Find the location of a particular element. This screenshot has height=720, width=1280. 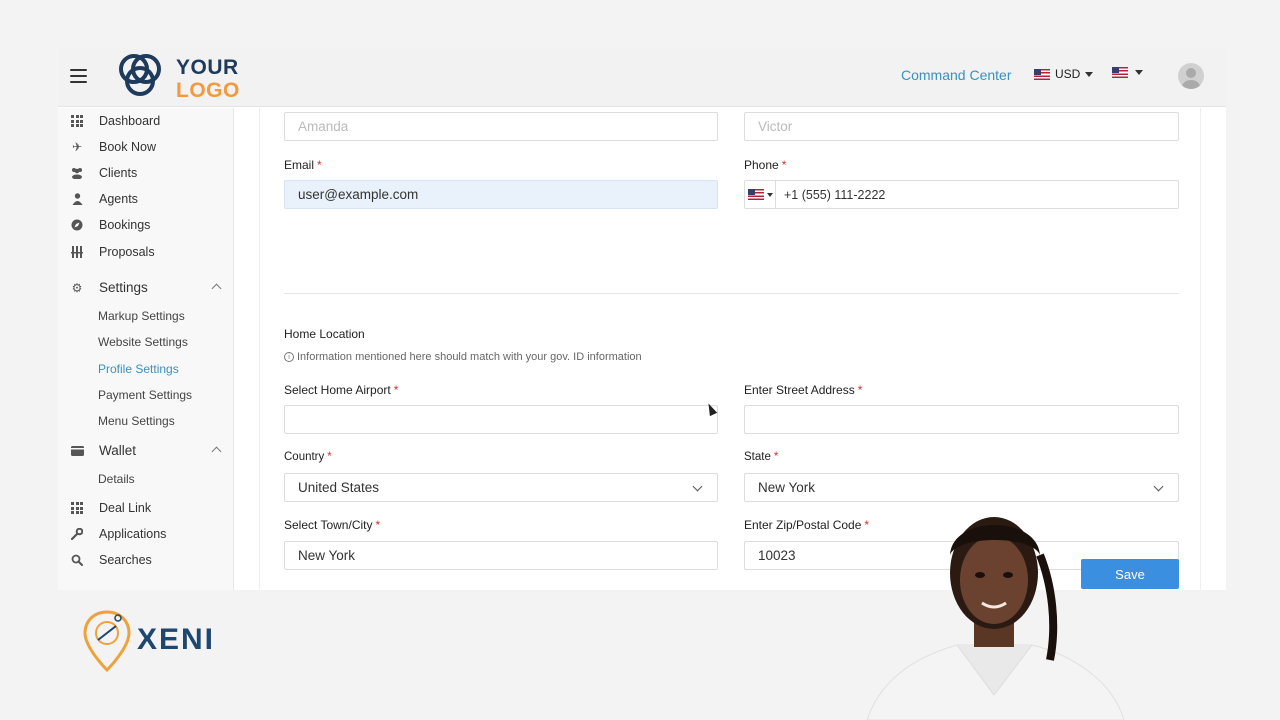

sidebar-subitem-markup-settings: Markup Settings is located at coordinates (141, 316).